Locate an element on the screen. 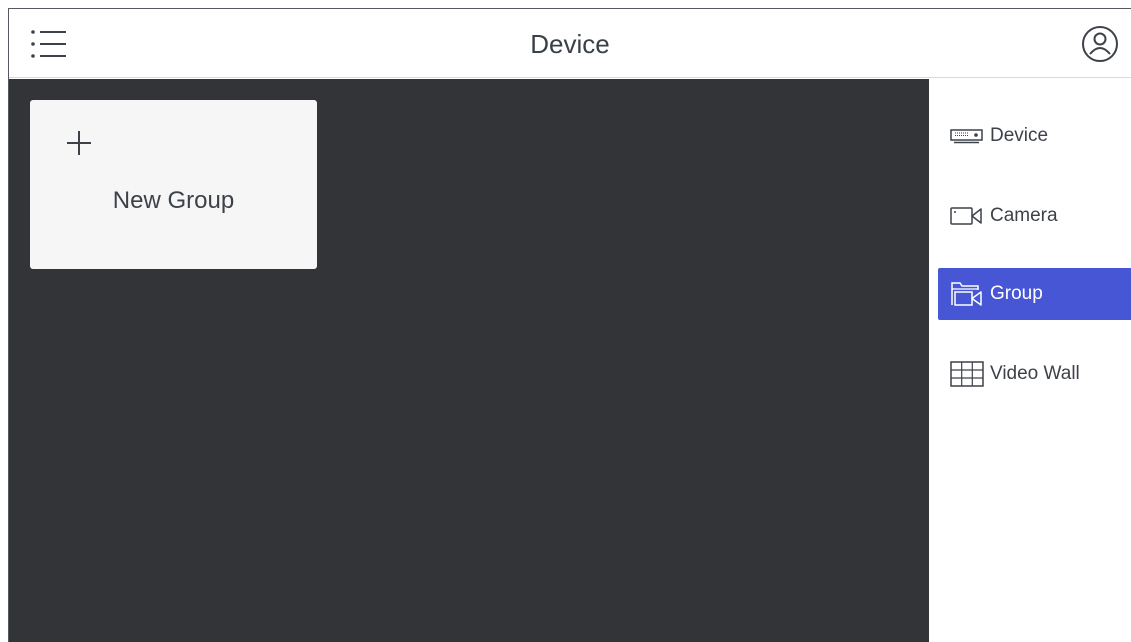 The height and width of the screenshot is (642, 1131). sidebar-item-video-wall: Video Wall is located at coordinates (1034, 374).